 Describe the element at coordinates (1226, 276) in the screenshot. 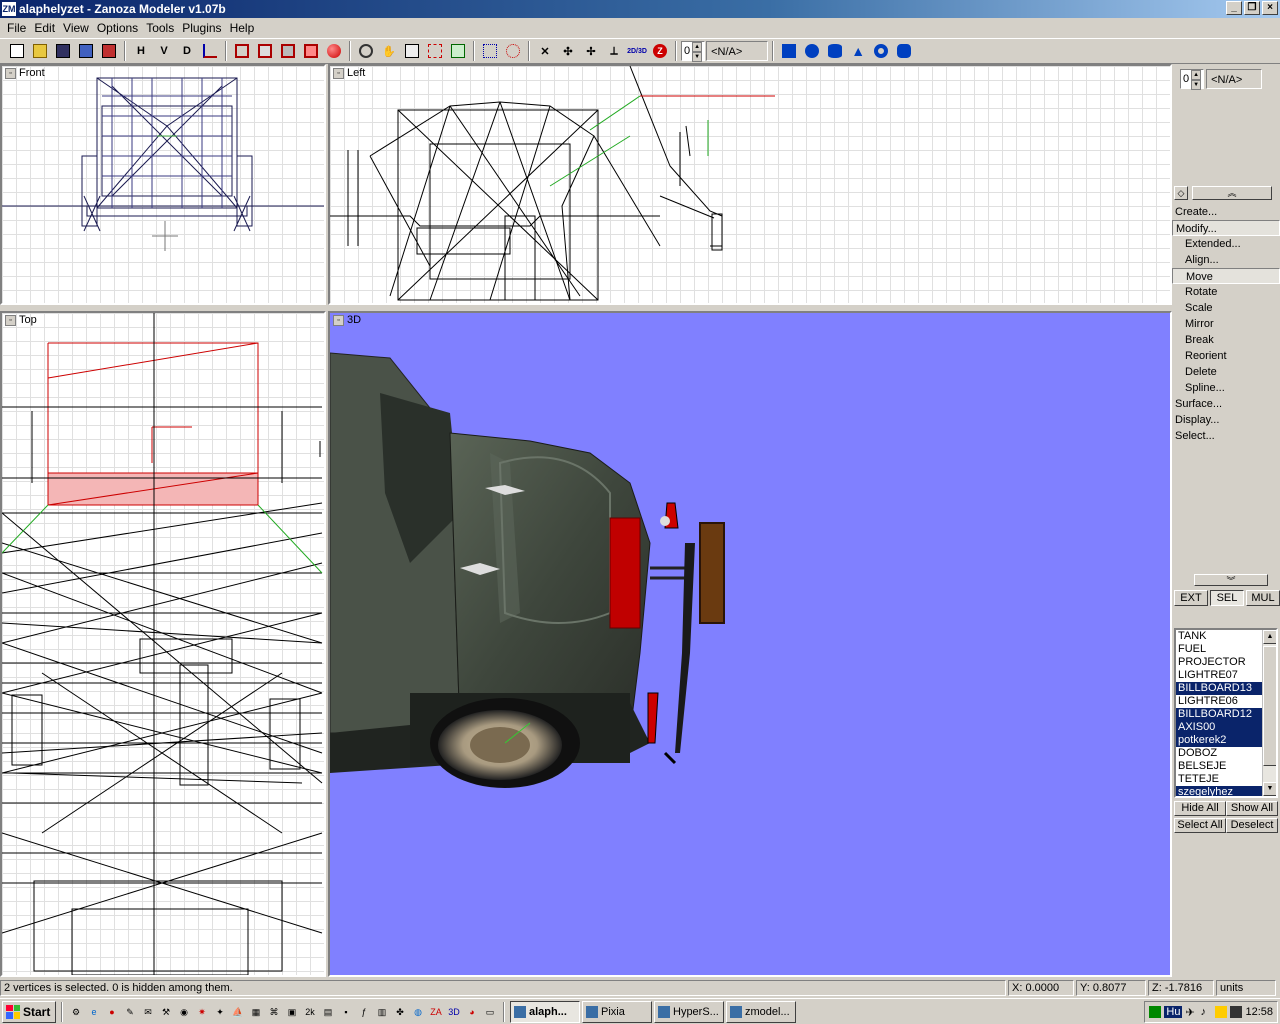

I see `command-move: Move` at that location.